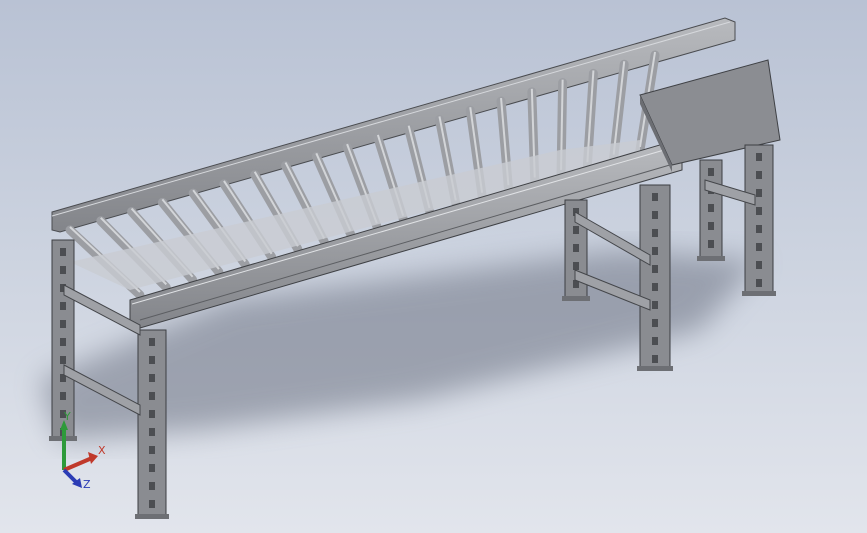  I want to click on x-axis-icon, so click(78, 464).